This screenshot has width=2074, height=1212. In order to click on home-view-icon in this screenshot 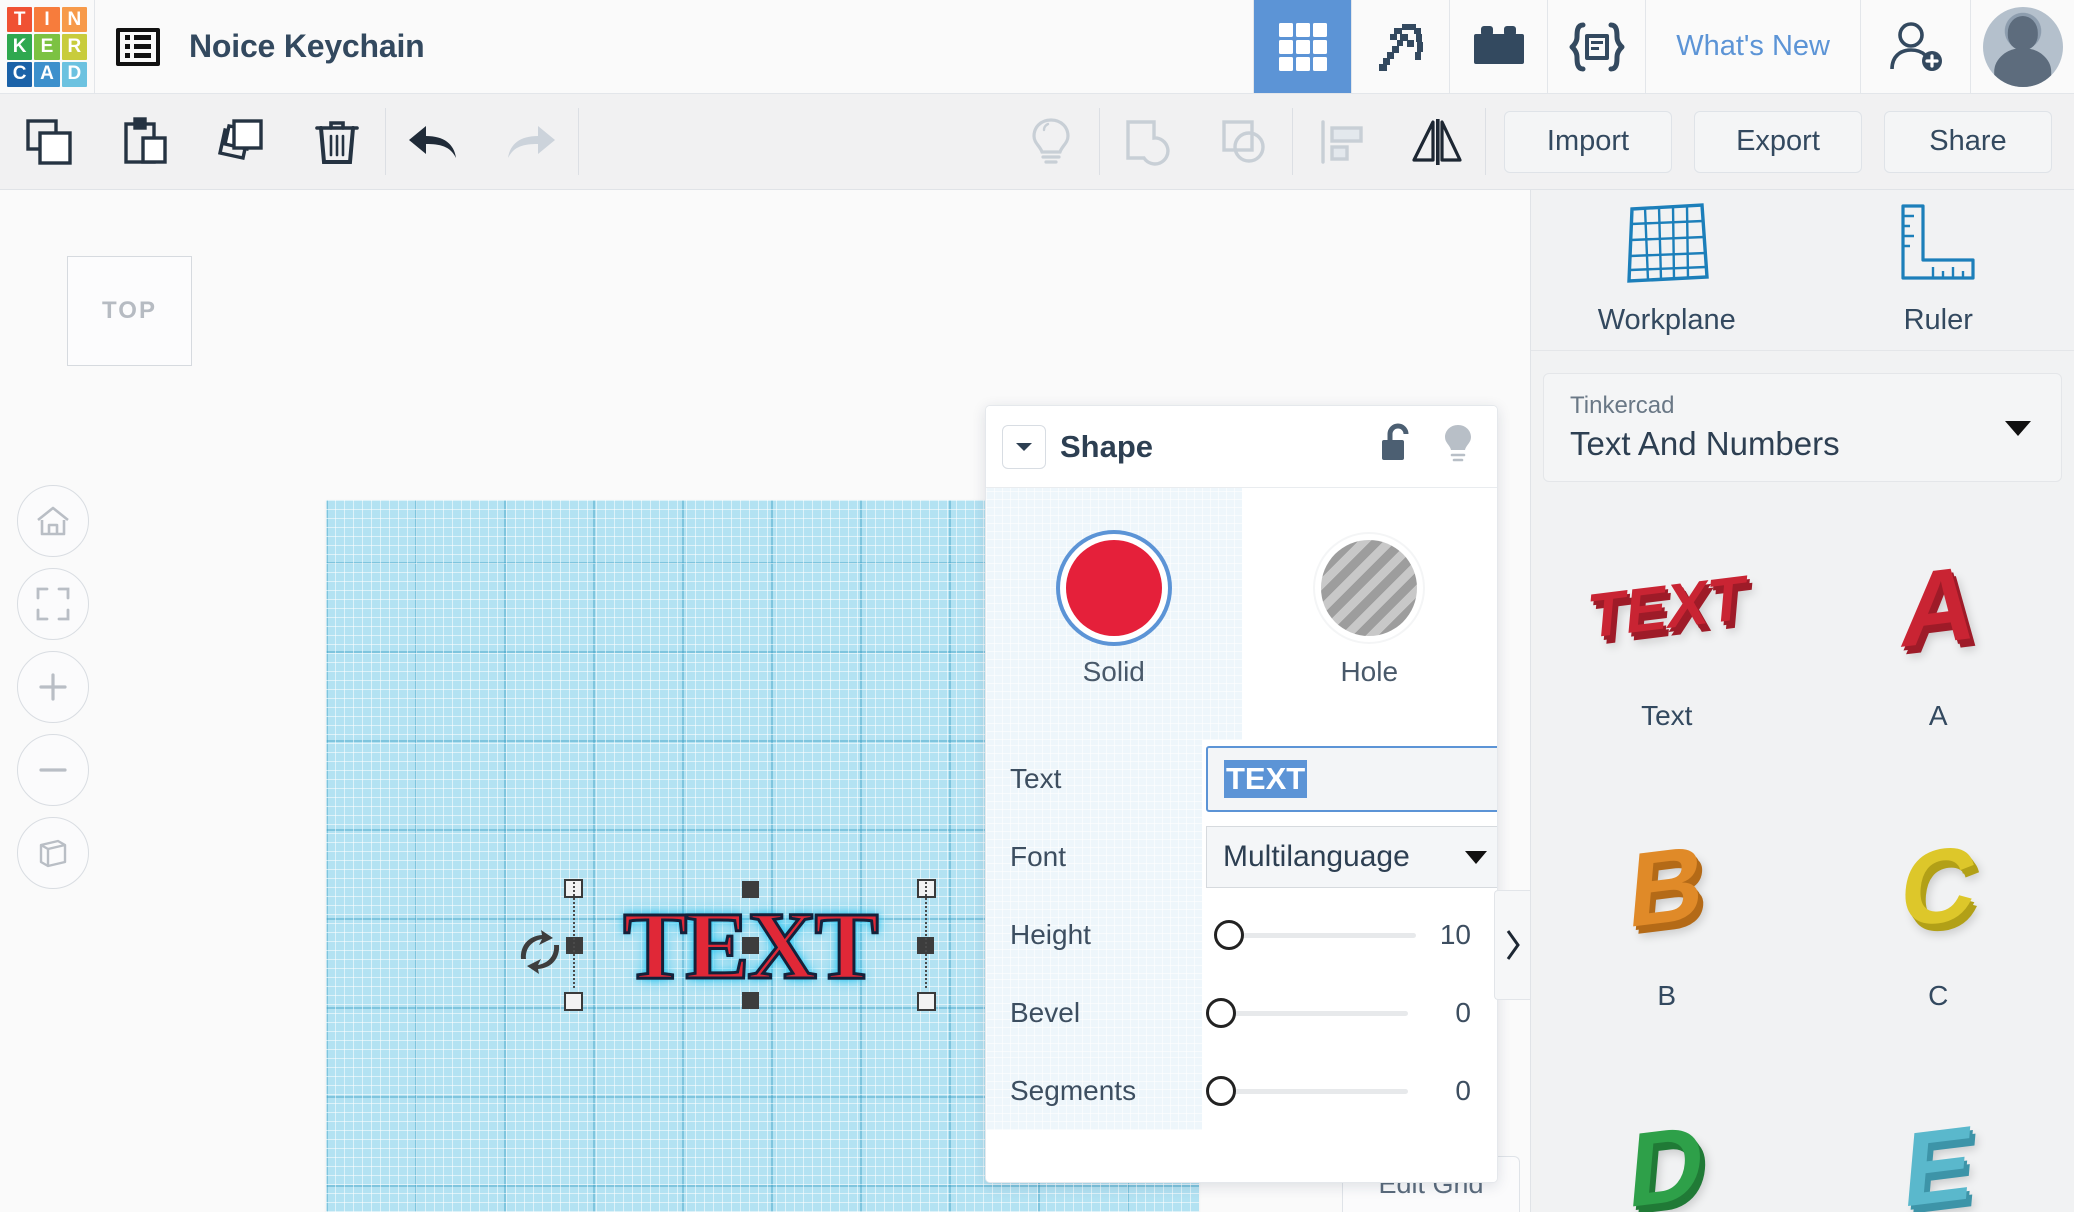, I will do `click(53, 521)`.